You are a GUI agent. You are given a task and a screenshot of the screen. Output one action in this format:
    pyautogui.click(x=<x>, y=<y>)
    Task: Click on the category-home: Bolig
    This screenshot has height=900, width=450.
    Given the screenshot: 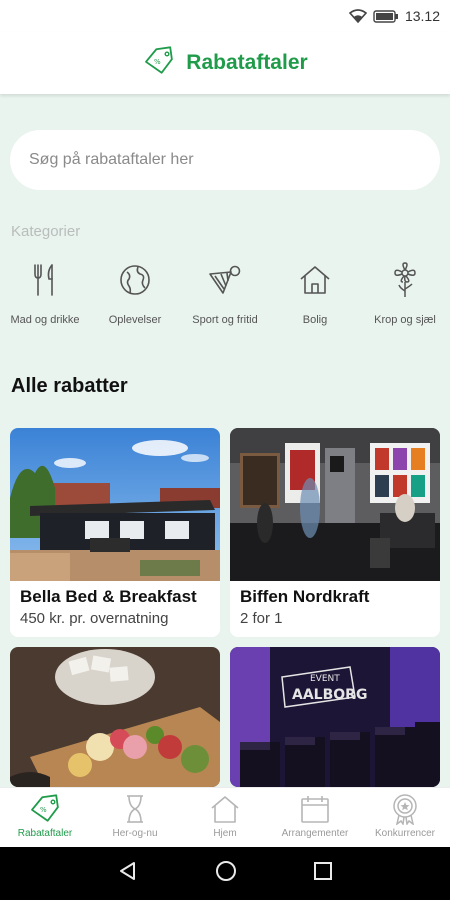 What is the action you would take?
    pyautogui.click(x=315, y=294)
    